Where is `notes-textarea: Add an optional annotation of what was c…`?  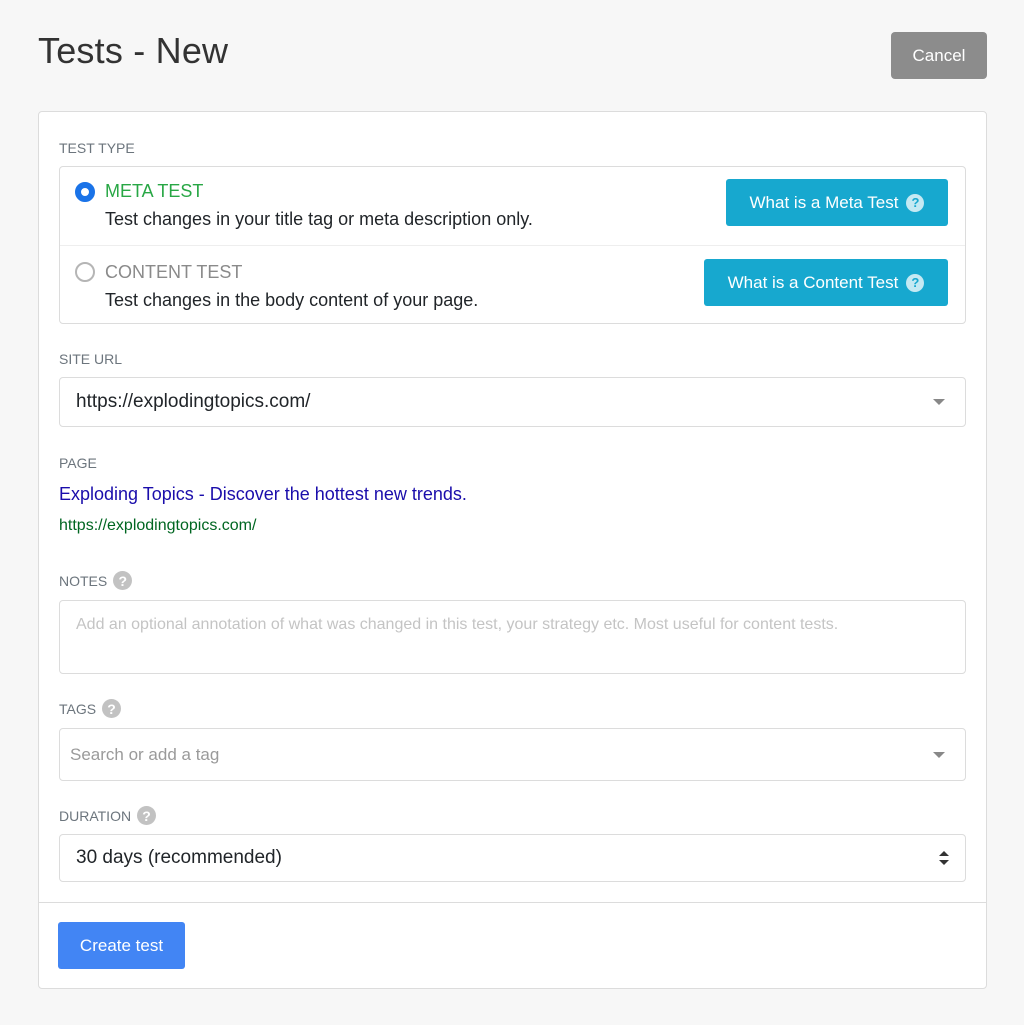 notes-textarea: Add an optional annotation of what was c… is located at coordinates (512, 637).